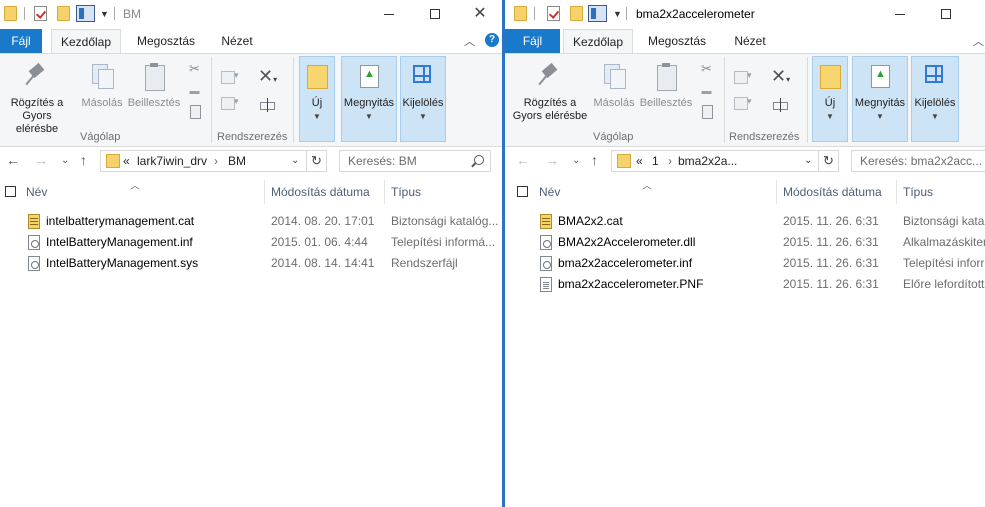 This screenshot has height=507, width=985. I want to click on search-input: Keresés: BM, so click(415, 161).